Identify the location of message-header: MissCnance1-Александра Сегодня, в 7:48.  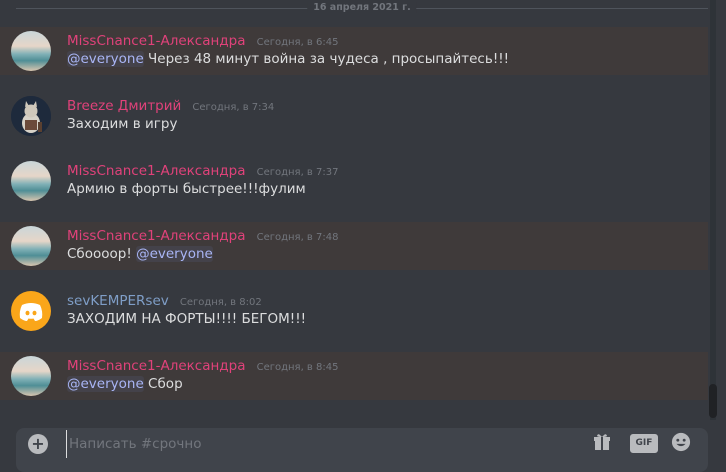
(202, 234).